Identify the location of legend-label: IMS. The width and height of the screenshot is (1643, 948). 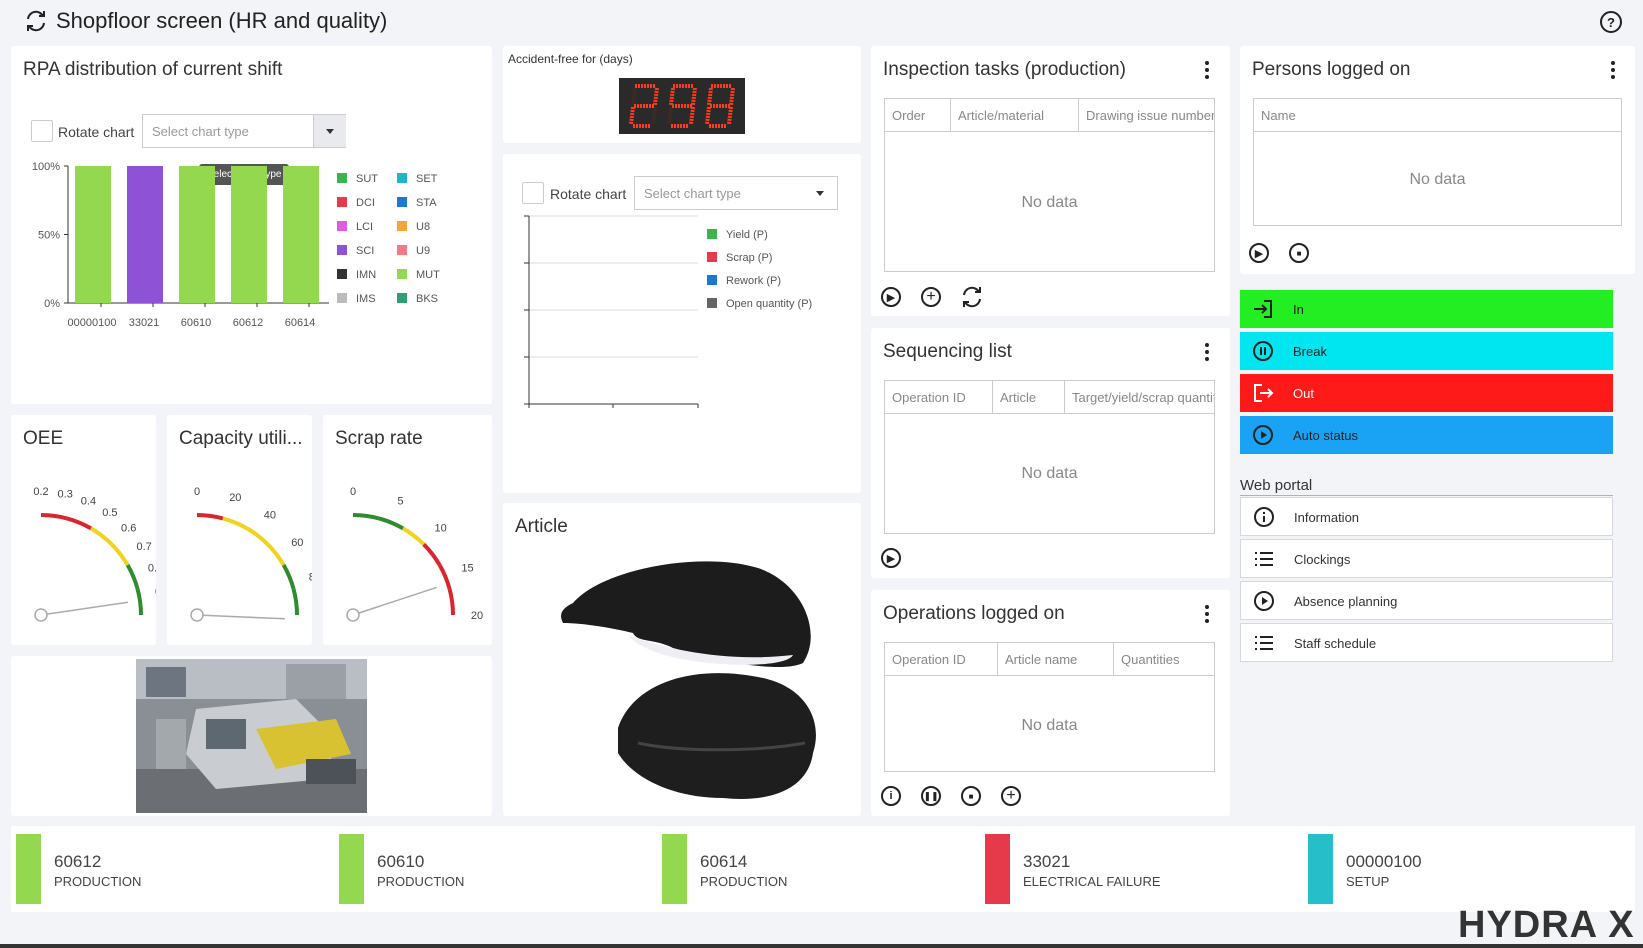
(366, 299).